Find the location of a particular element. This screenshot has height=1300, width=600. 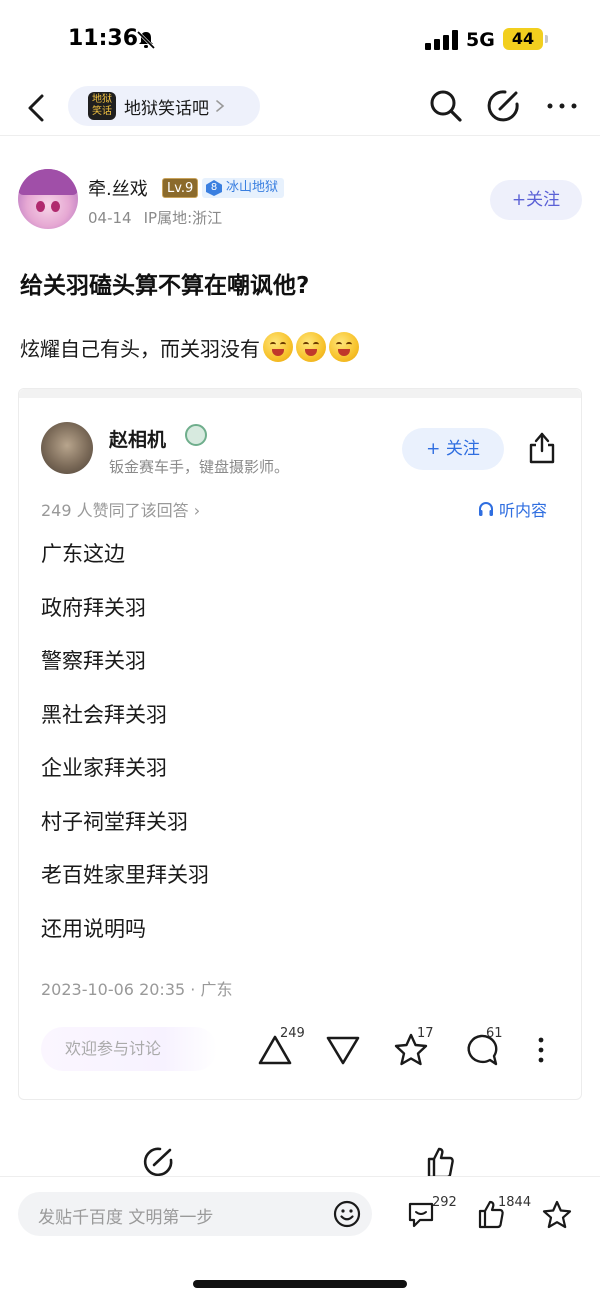

post-body: 炫耀自己有头，而关羽没有 is located at coordinates (189, 347).